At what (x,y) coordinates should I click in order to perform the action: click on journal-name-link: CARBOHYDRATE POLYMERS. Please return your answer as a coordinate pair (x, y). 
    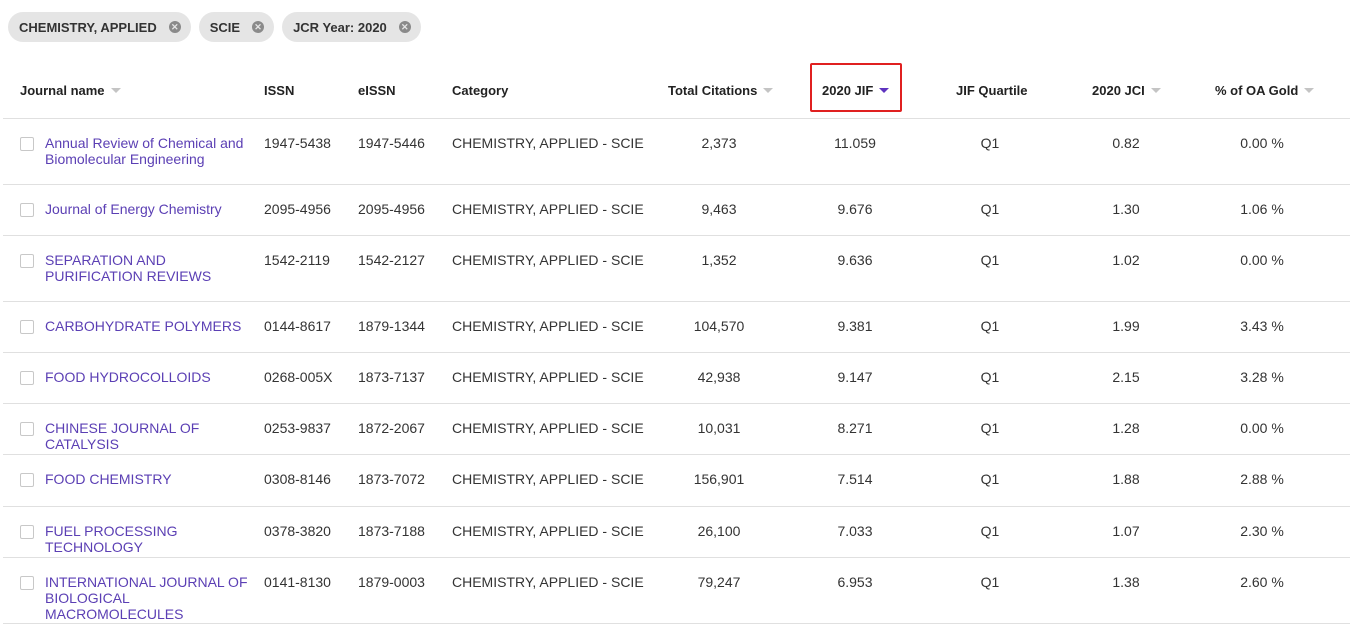
    Looking at the image, I should click on (155, 326).